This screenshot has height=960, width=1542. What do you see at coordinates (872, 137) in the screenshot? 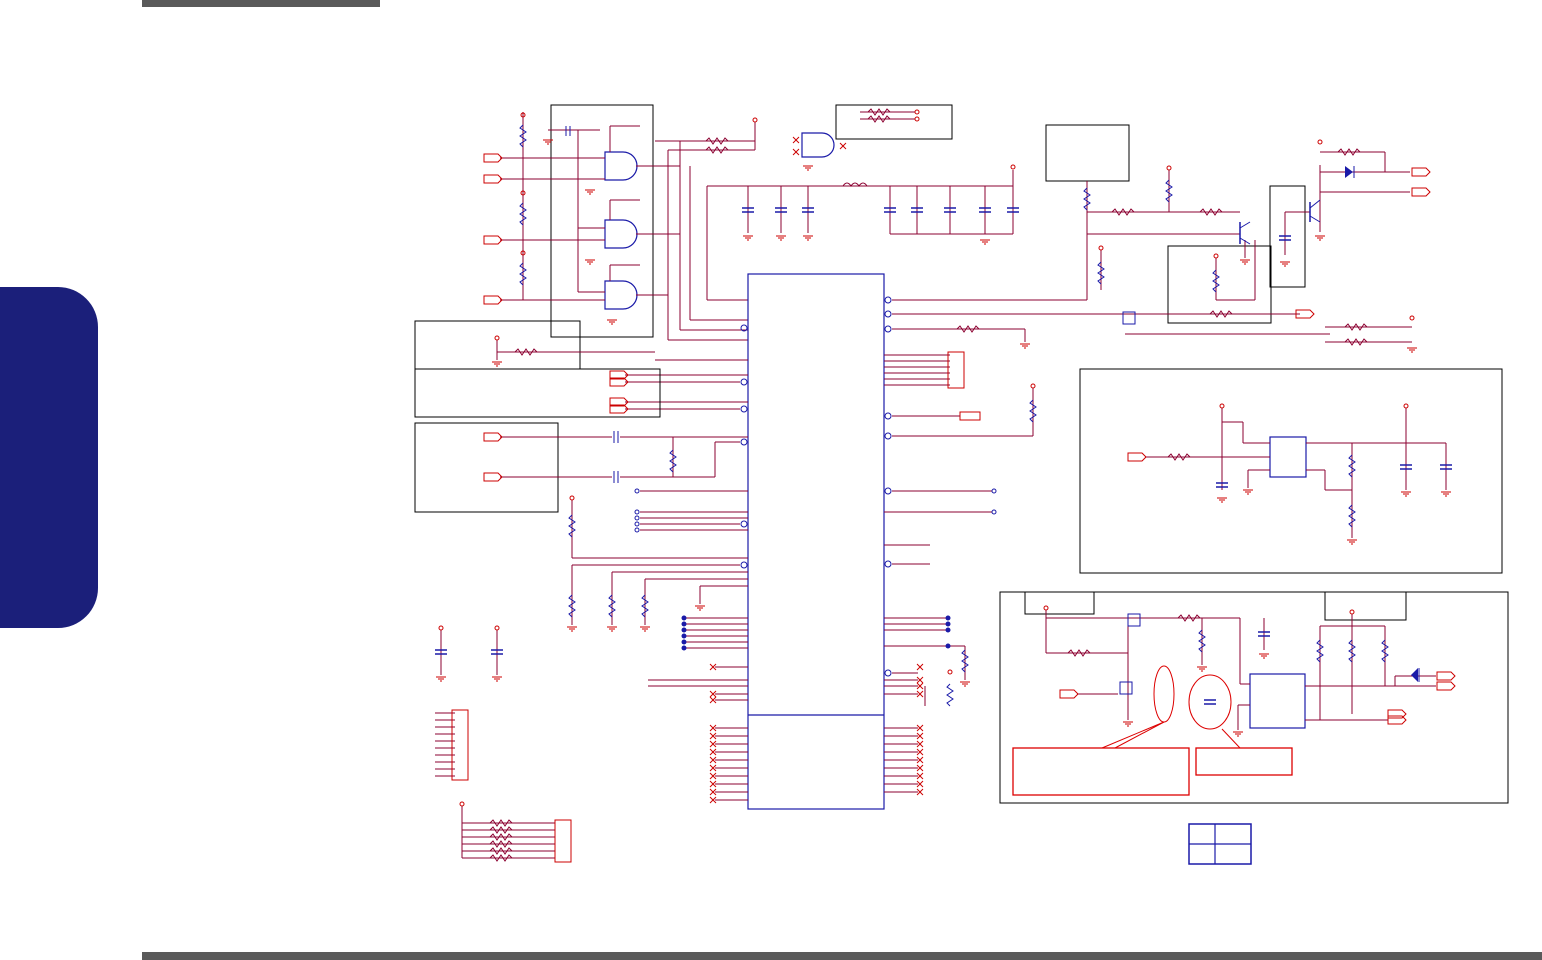
I see `small-gate` at bounding box center [872, 137].